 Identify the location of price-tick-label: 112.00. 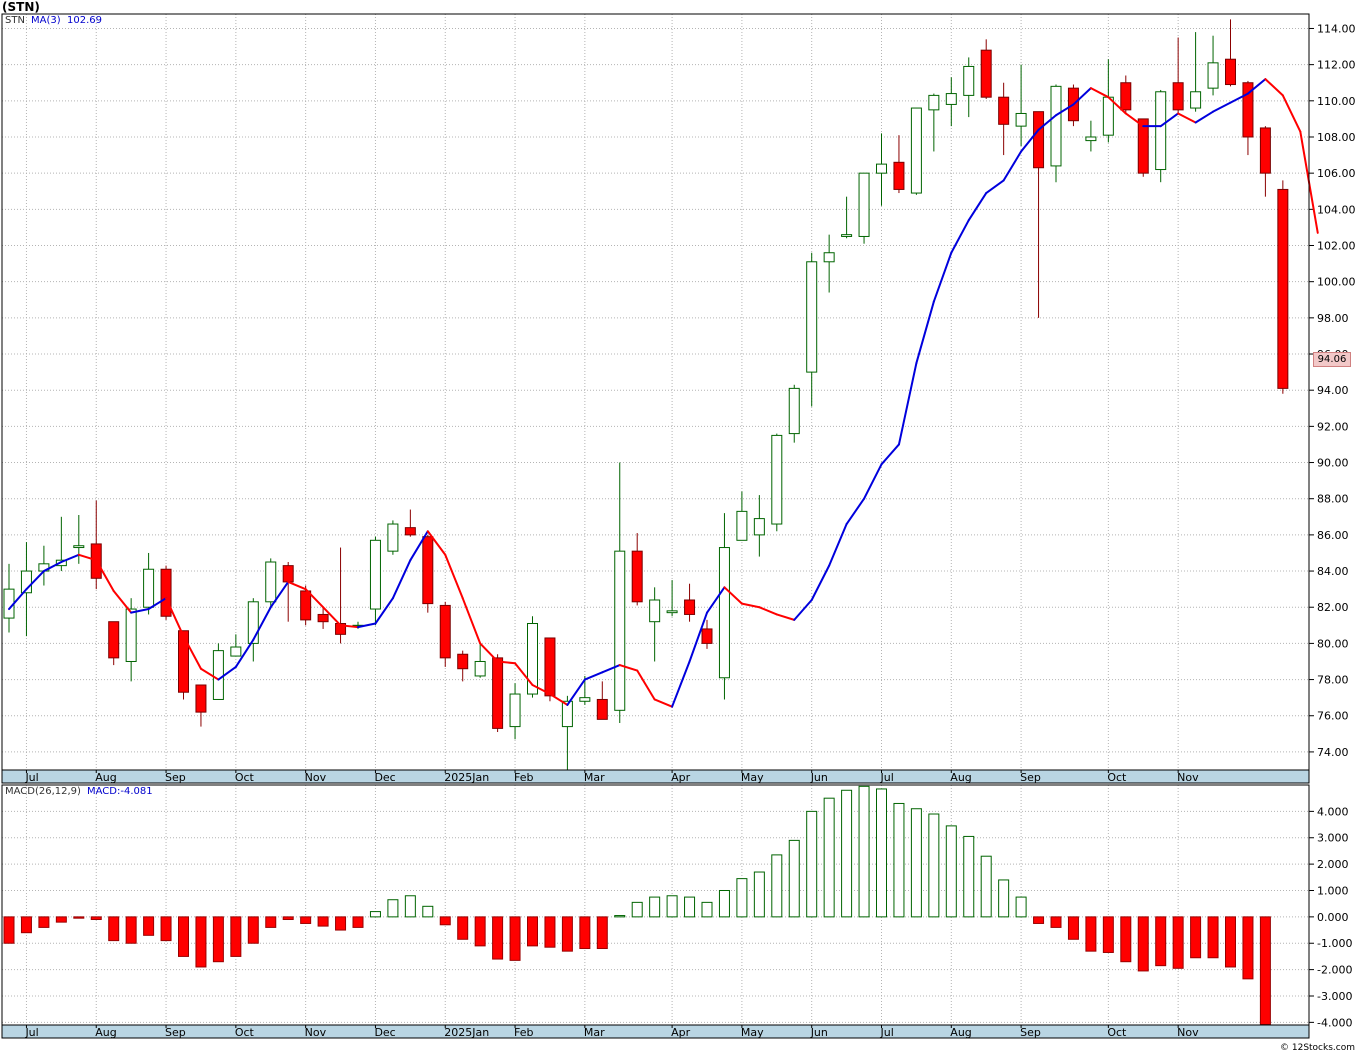
(1336, 65).